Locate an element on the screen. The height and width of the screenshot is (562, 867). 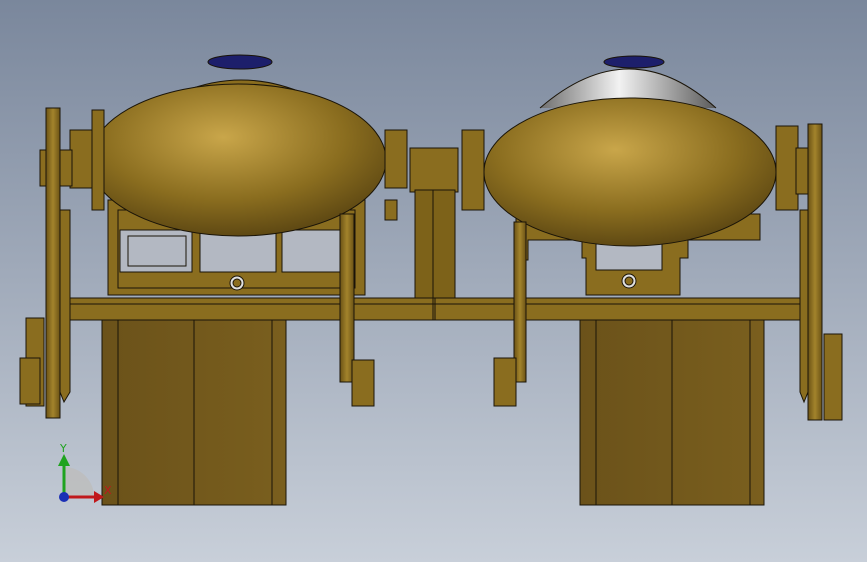
right-arm-outer is located at coordinates (815, 272).